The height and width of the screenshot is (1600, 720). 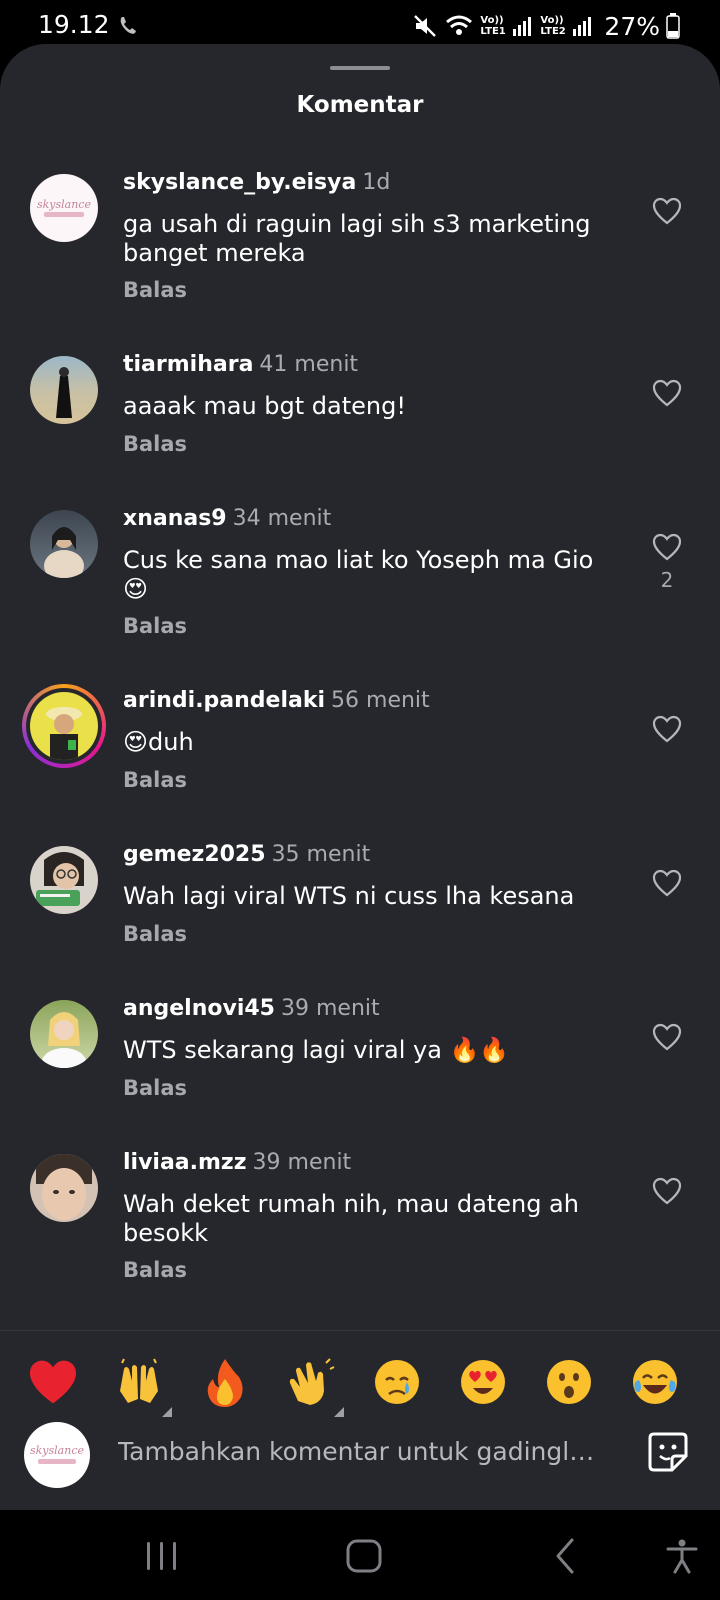 I want to click on comment-username: angelnovi45, so click(x=199, y=1008).